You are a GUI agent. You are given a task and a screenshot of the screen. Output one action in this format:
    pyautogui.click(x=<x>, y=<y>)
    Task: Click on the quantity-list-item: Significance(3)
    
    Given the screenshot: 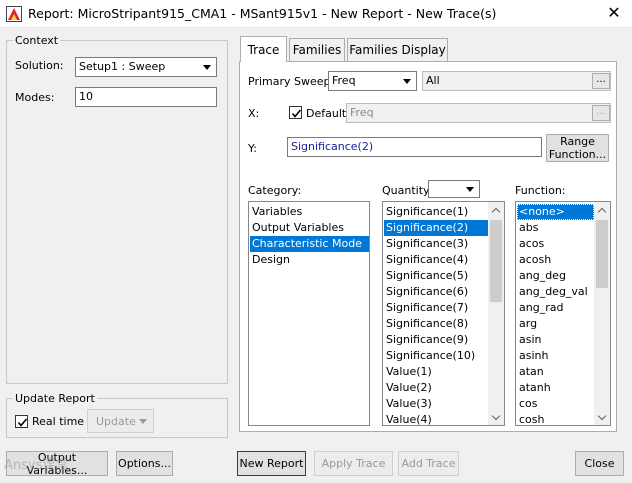 What is the action you would take?
    pyautogui.click(x=436, y=244)
    